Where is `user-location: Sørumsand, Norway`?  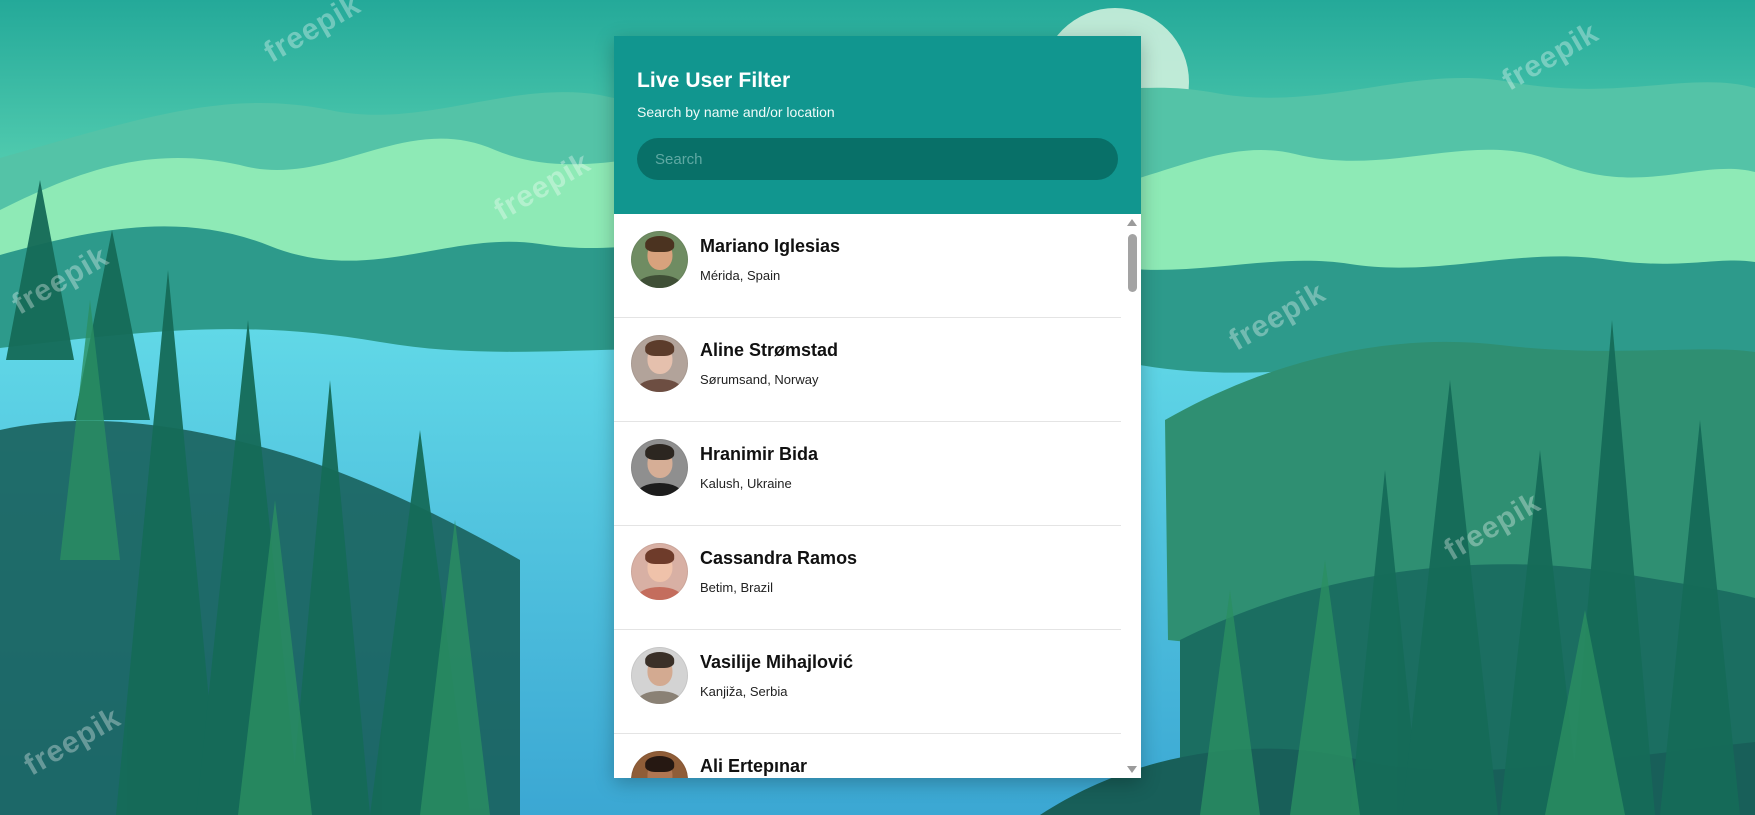 user-location: Sørumsand, Norway is located at coordinates (759, 379).